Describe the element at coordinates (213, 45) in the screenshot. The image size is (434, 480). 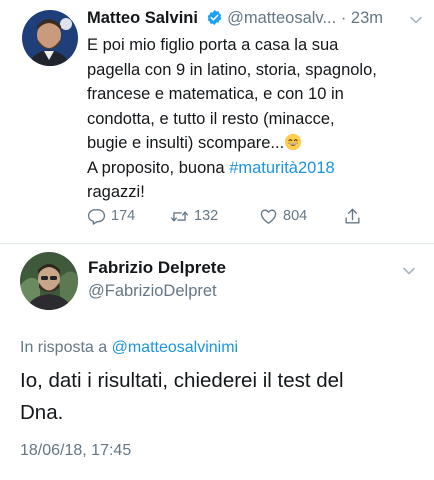
I see `tweet-line: E poi mio figlio porta a casa la sua` at that location.